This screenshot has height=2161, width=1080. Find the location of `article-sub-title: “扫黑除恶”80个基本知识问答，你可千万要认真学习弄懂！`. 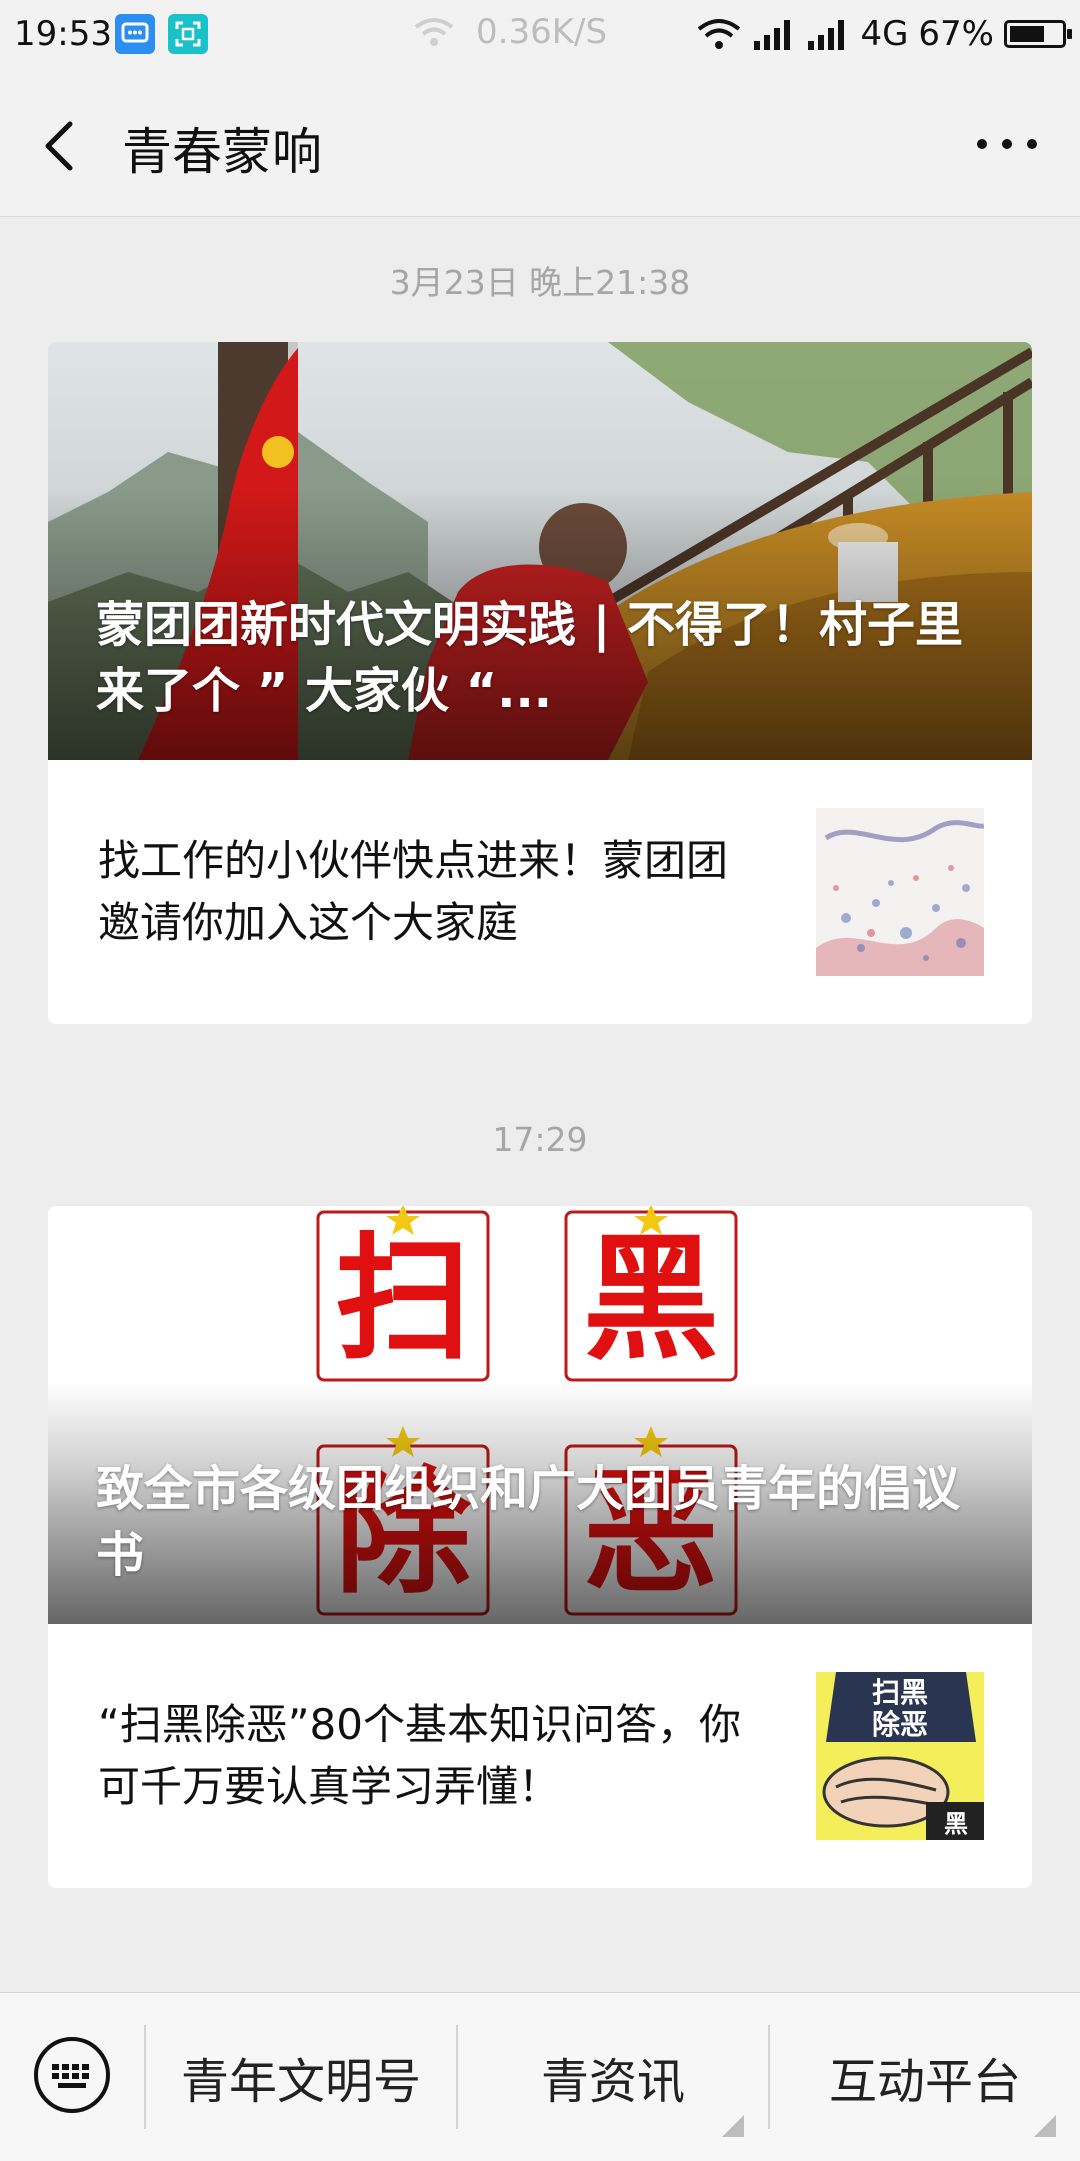

article-sub-title: “扫黑除恶”80个基本知识问答，你可千万要认真学习弄懂！ is located at coordinates (419, 1755).